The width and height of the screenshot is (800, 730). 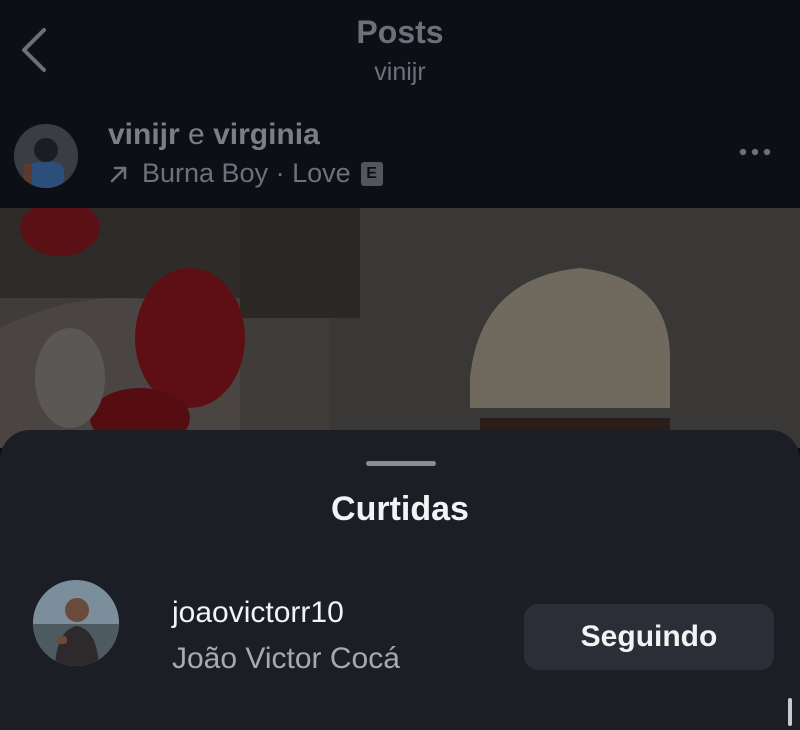 I want to click on sheet-title: Curtidas, so click(x=400, y=509).